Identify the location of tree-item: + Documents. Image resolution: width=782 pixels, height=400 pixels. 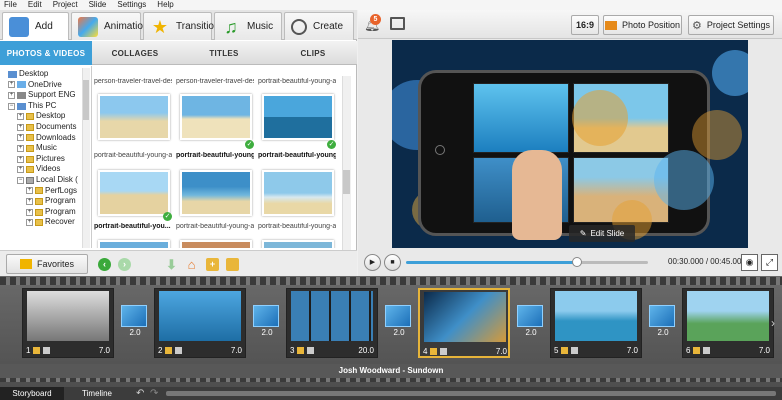
(49, 127).